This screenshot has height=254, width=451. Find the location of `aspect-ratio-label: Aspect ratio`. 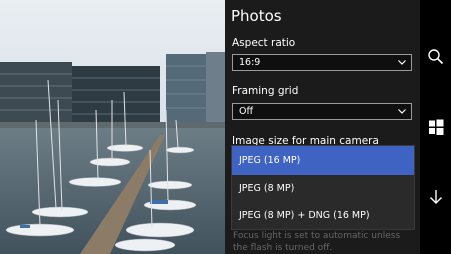

aspect-ratio-label: Aspect ratio is located at coordinates (264, 43).